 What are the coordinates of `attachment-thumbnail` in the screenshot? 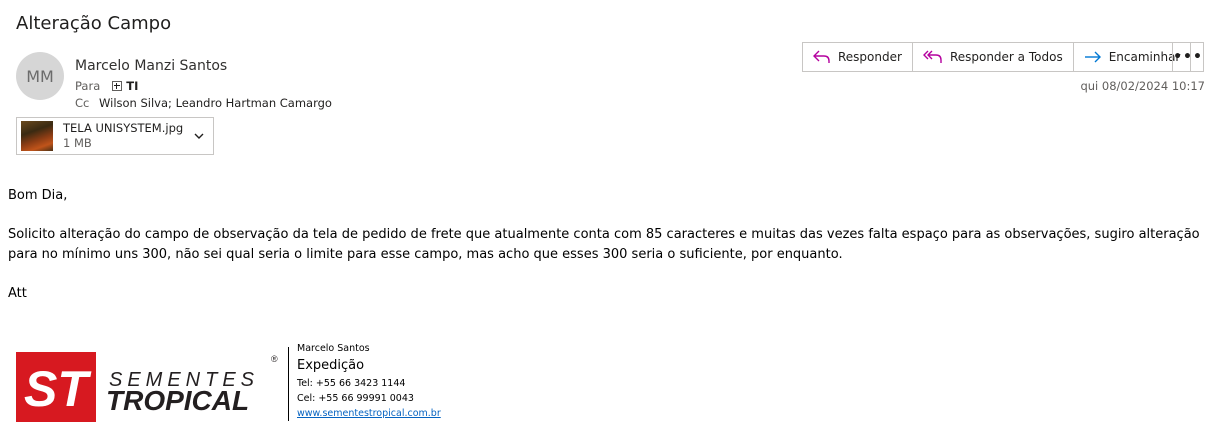 It's located at (37, 136).